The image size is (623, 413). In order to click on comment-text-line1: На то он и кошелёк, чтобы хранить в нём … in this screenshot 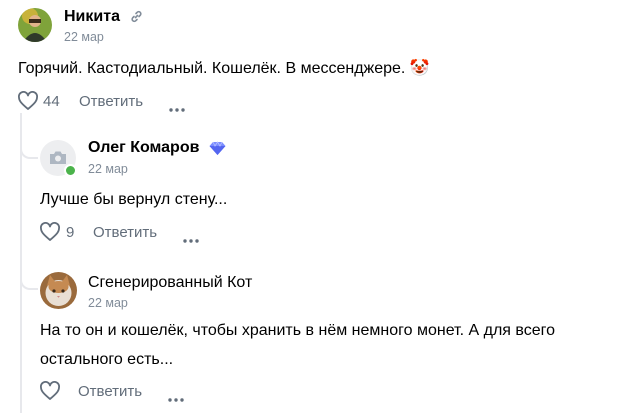, I will do `click(297, 330)`.